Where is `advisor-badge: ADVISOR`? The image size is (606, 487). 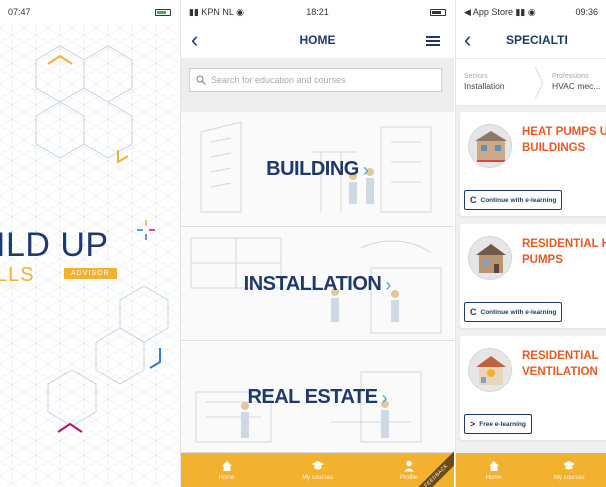 advisor-badge: ADVISOR is located at coordinates (90, 273).